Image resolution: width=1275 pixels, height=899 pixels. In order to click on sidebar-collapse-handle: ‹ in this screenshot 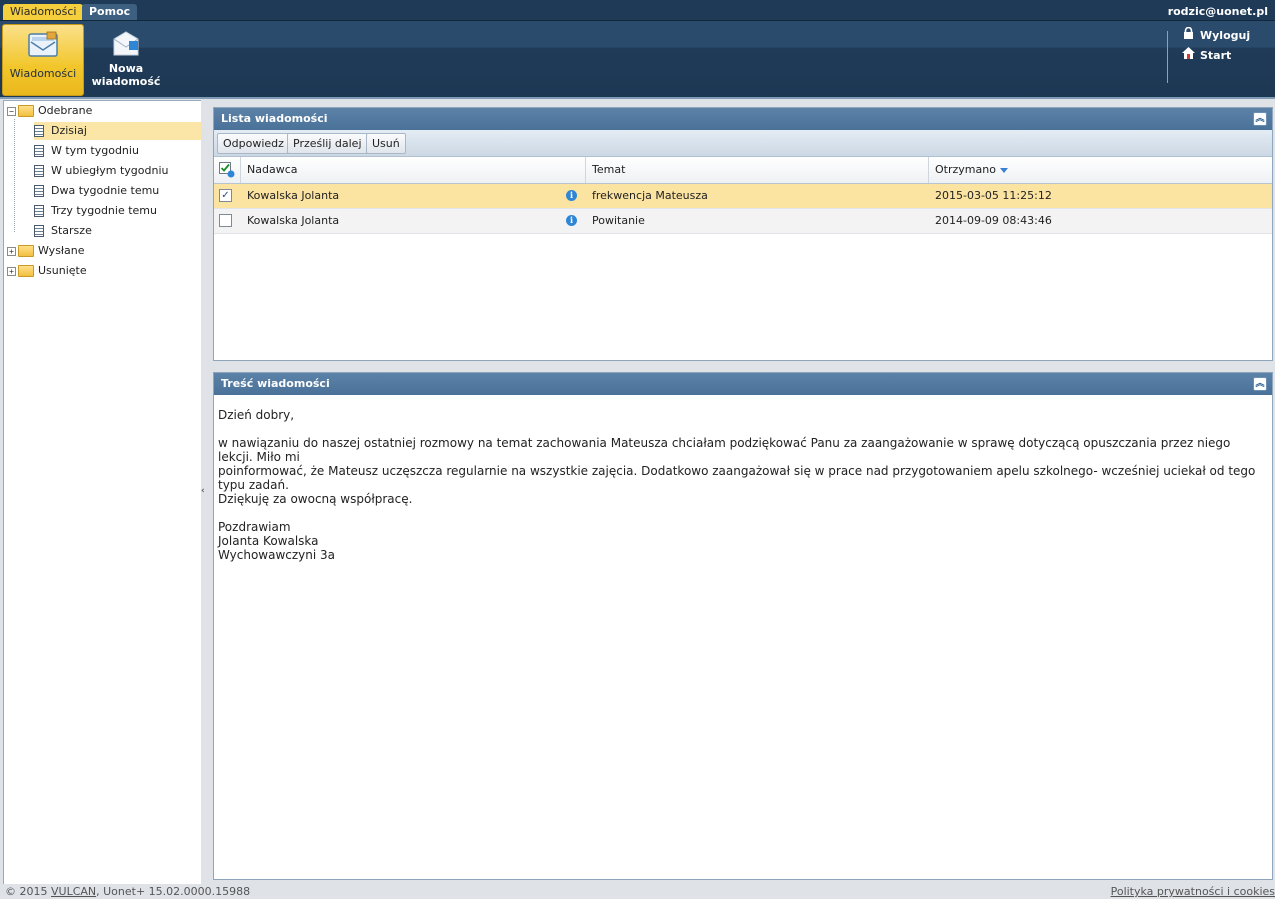, I will do `click(204, 492)`.